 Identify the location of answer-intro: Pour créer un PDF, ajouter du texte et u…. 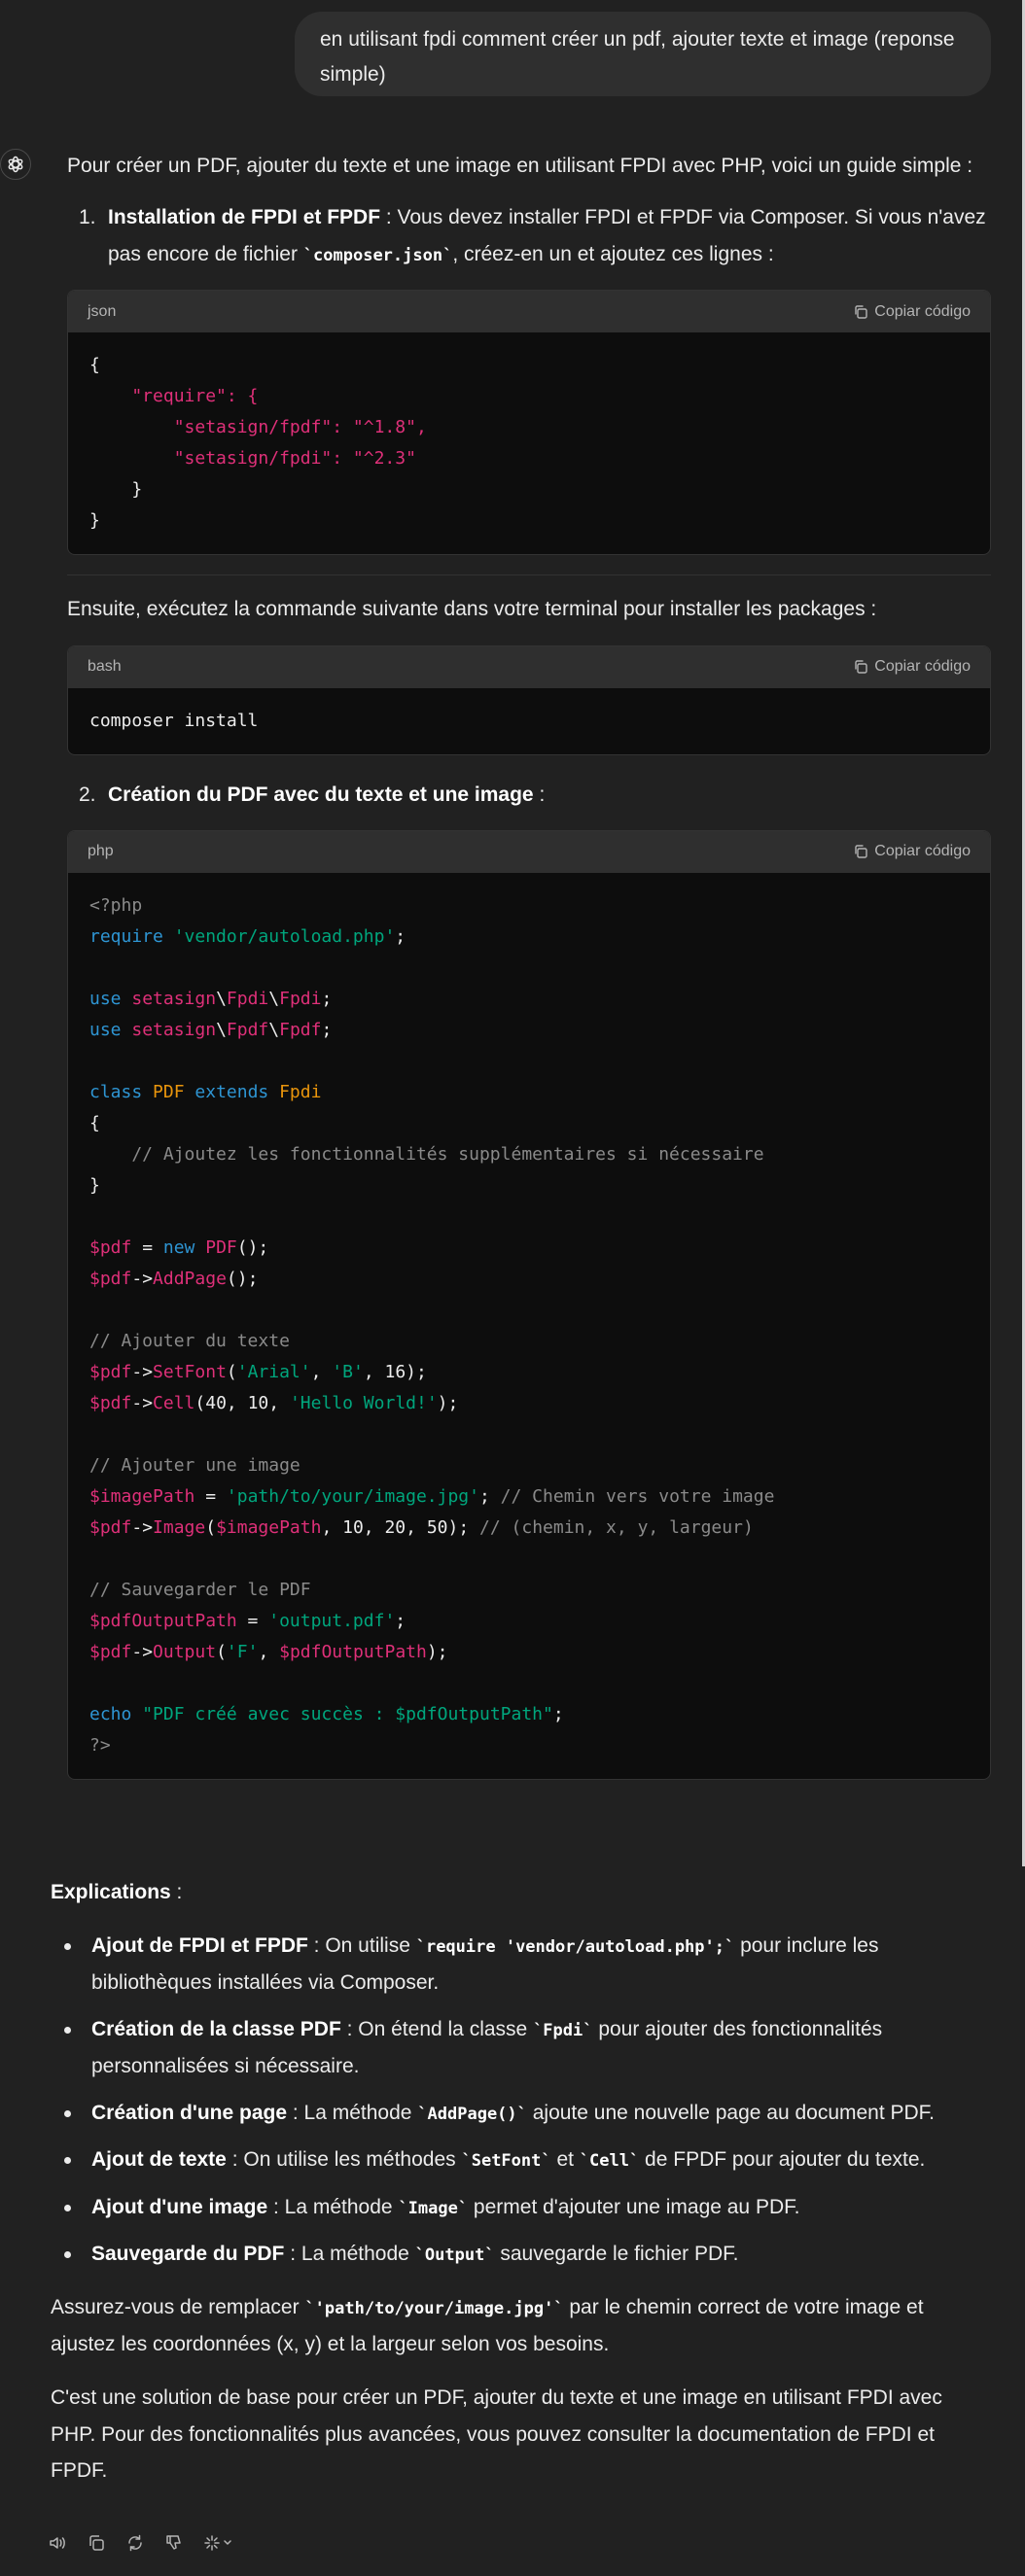
(520, 166).